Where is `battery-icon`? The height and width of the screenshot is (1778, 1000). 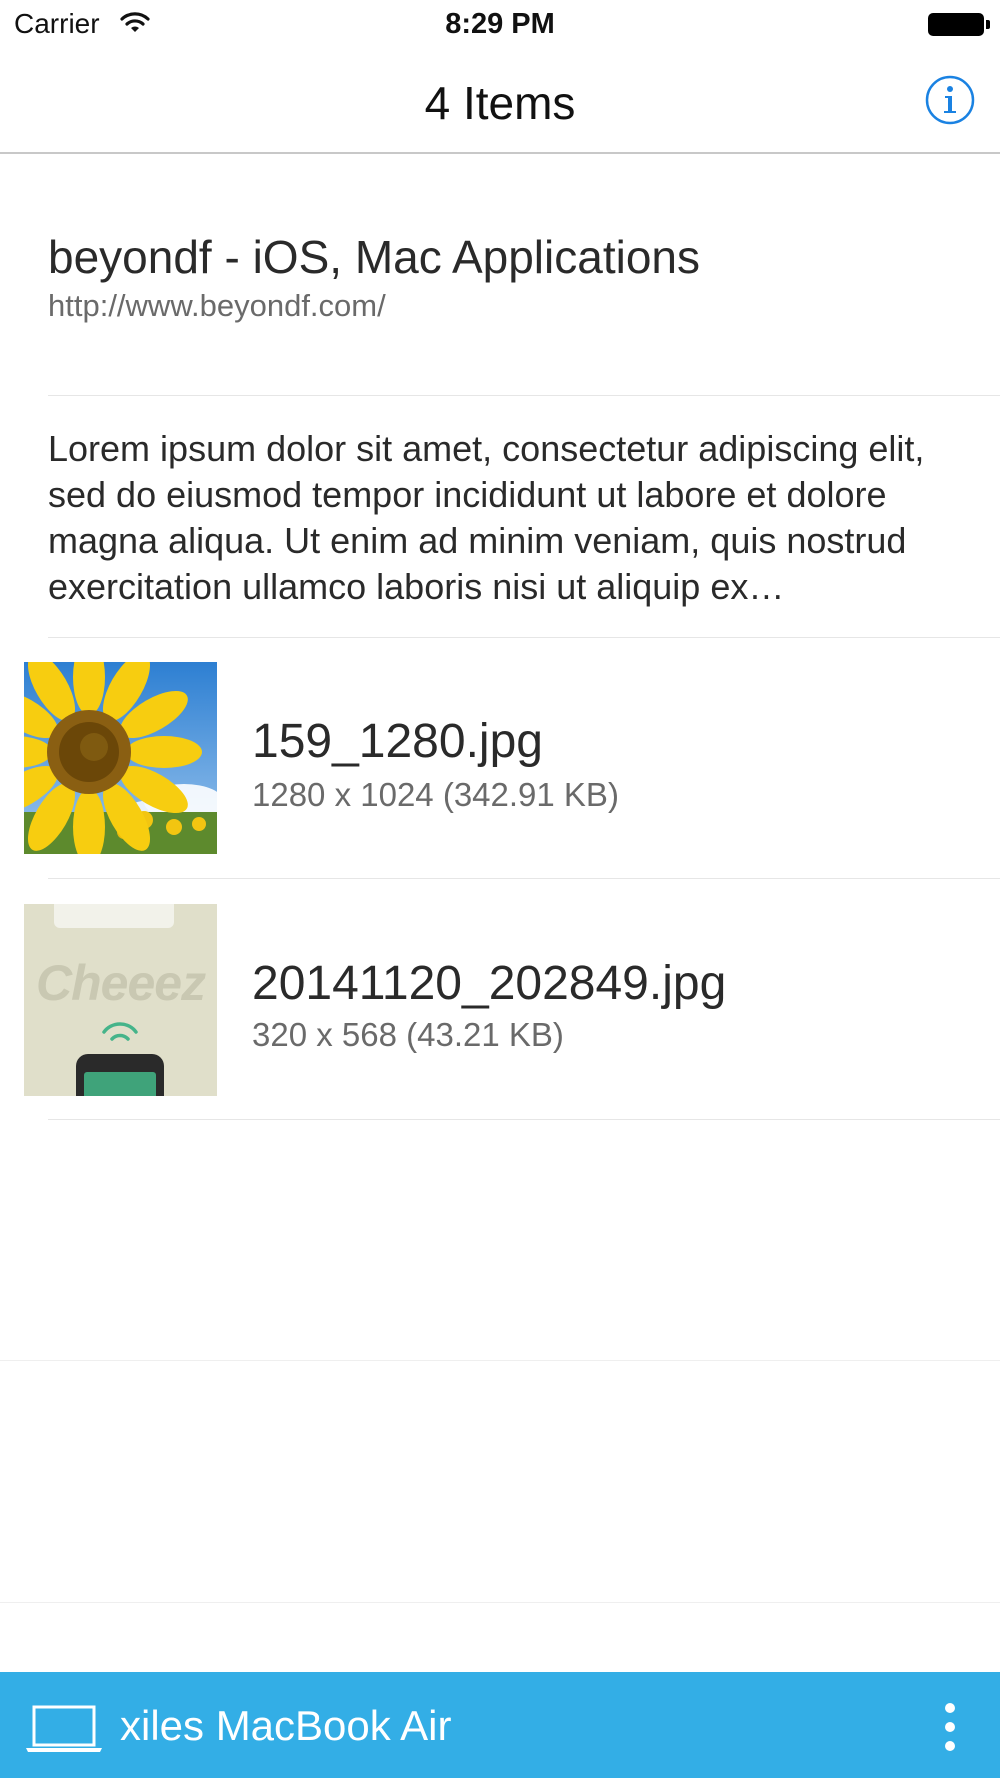 battery-icon is located at coordinates (959, 24).